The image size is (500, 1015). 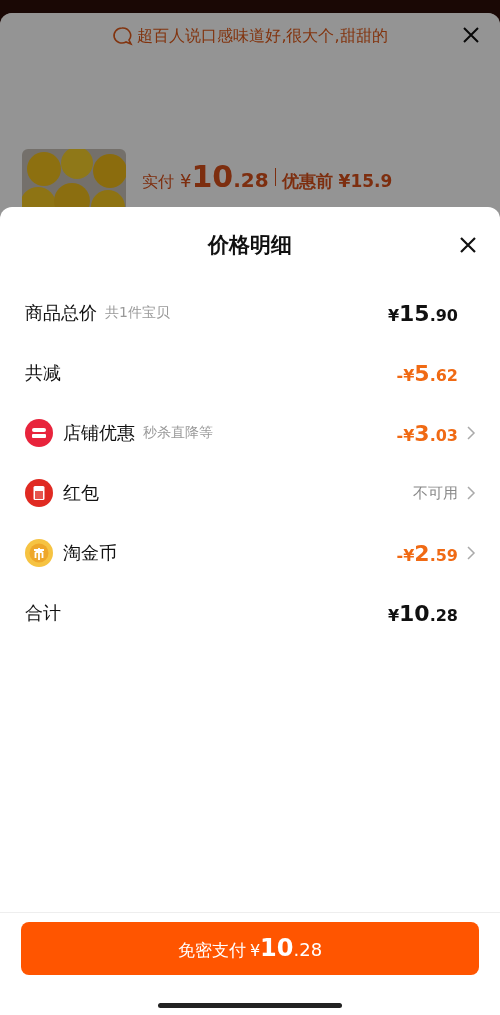 What do you see at coordinates (39, 493) in the screenshot?
I see `envelope-icon` at bounding box center [39, 493].